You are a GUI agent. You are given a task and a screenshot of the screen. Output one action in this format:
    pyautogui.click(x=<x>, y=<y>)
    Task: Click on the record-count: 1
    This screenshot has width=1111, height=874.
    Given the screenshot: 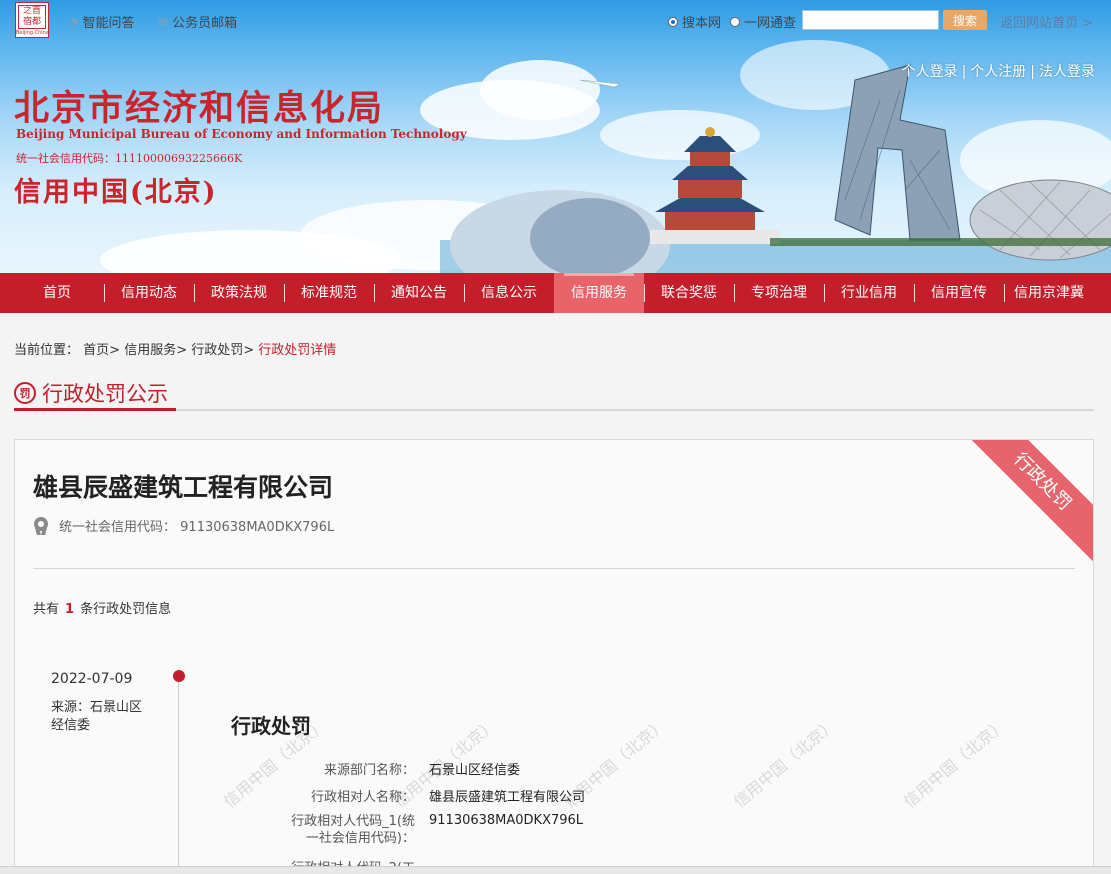 What is the action you would take?
    pyautogui.click(x=70, y=609)
    